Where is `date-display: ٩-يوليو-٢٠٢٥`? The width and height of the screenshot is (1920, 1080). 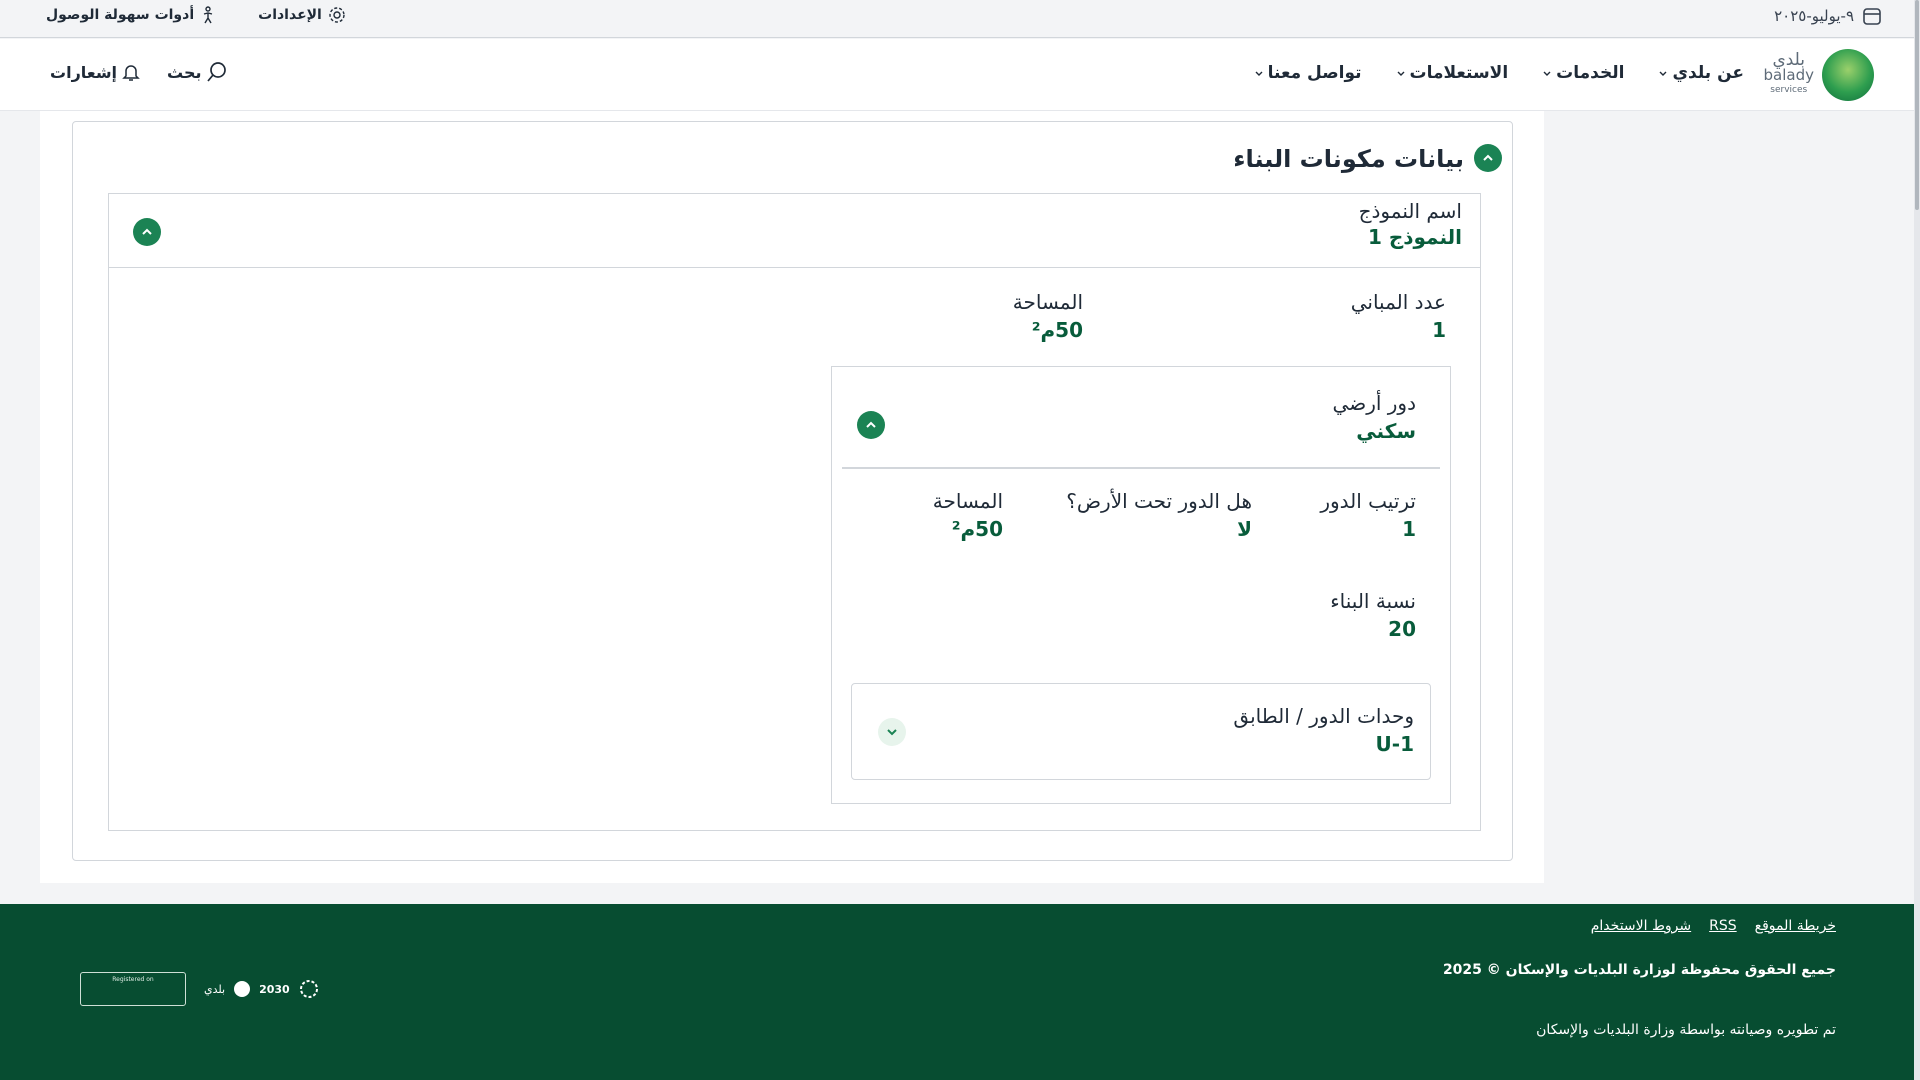
date-display: ٩-يوليو-٢٠٢٥ is located at coordinates (1828, 16).